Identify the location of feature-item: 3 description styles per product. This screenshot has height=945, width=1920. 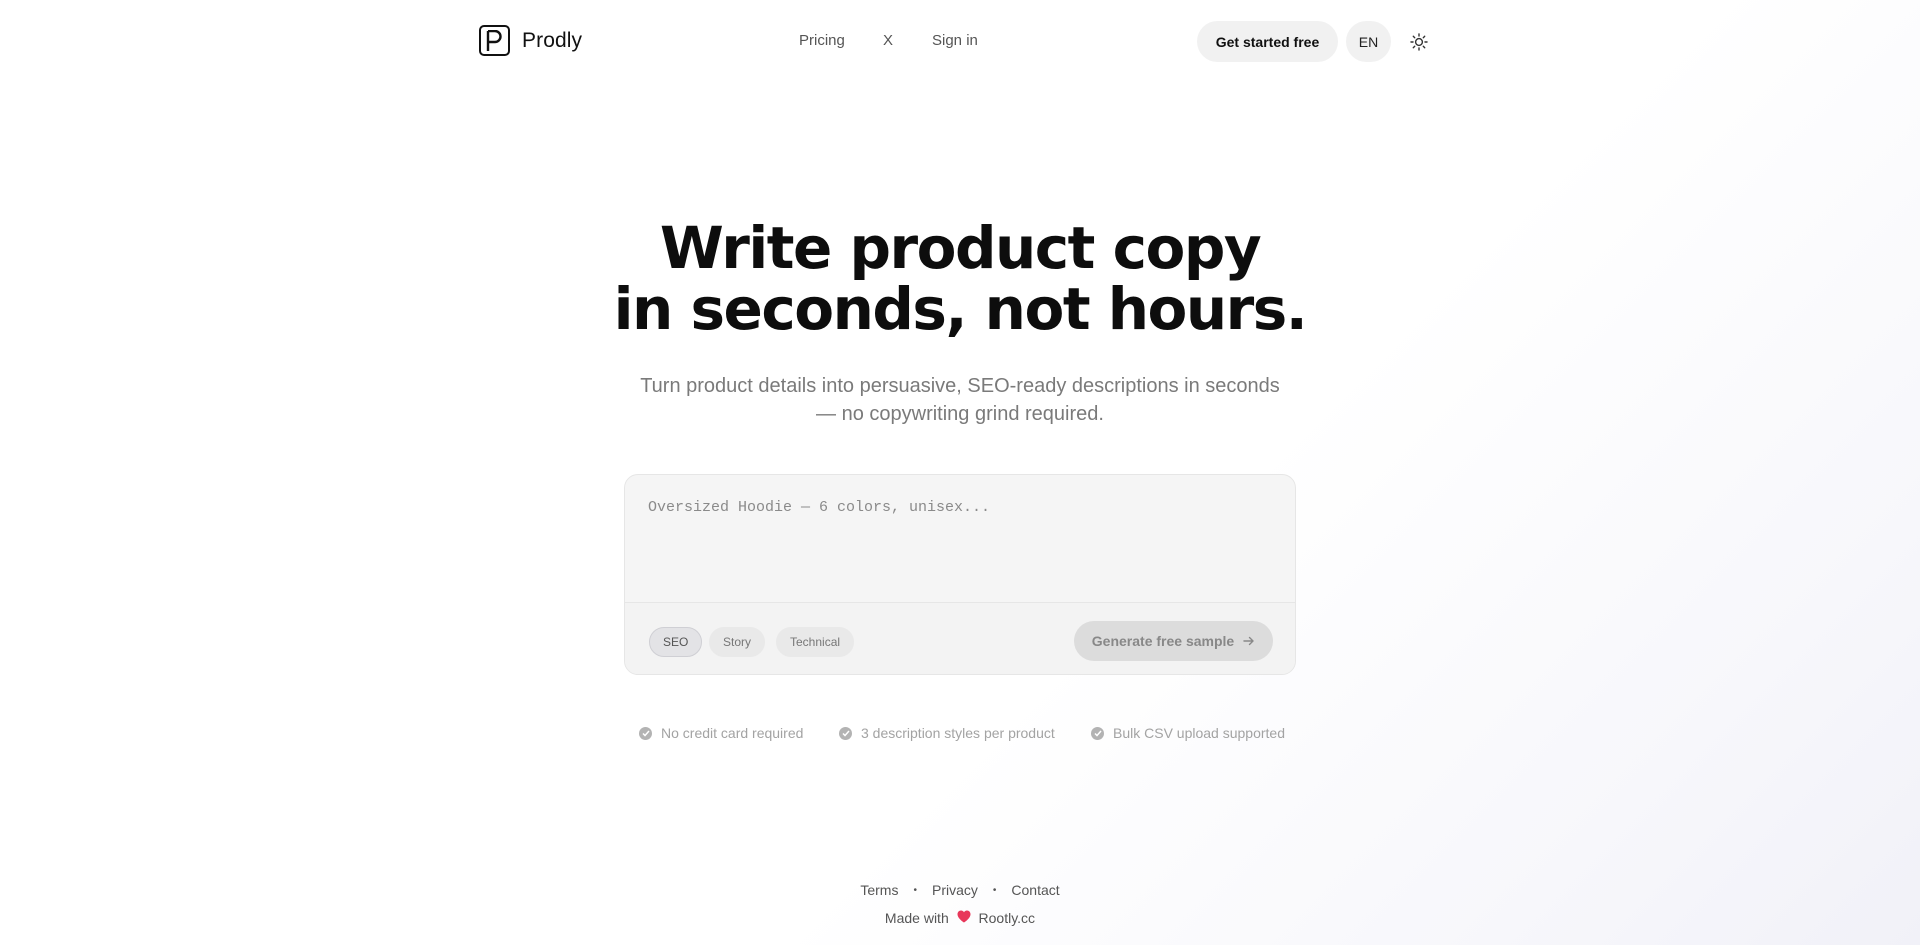
(947, 733).